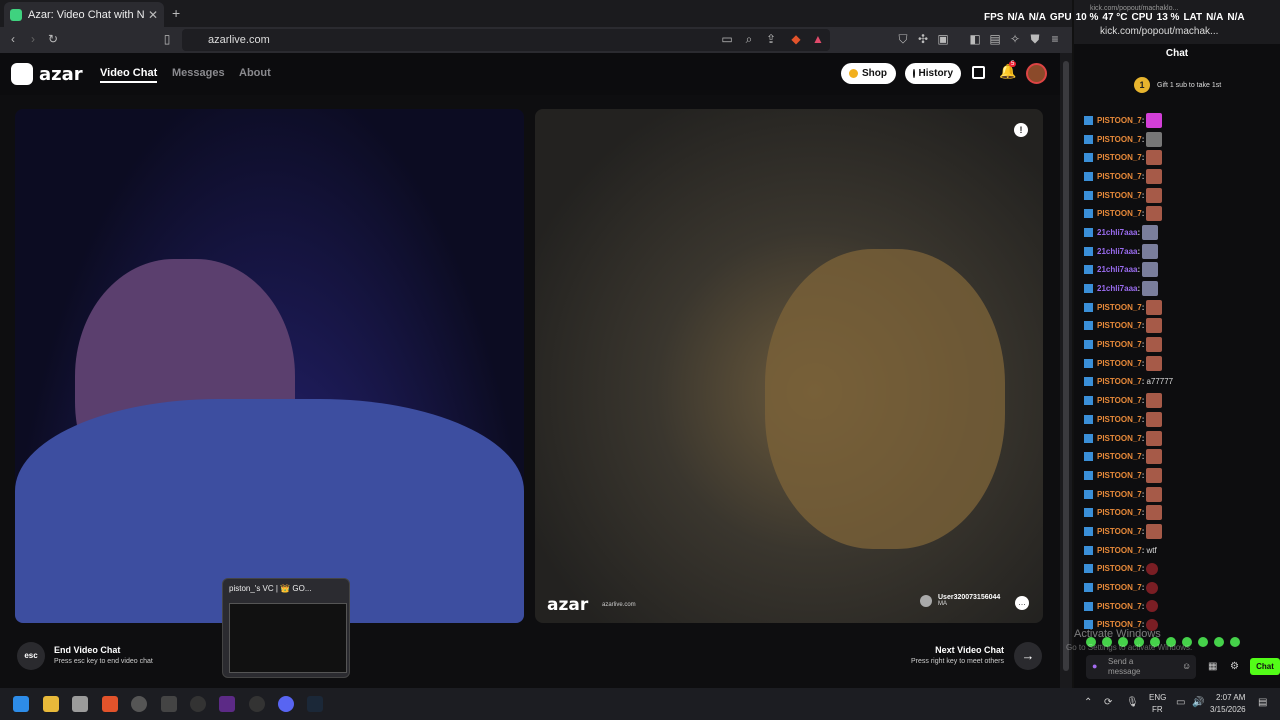  Describe the element at coordinates (818, 39) in the screenshot. I see `brave-rewards-icon: ▲` at that location.